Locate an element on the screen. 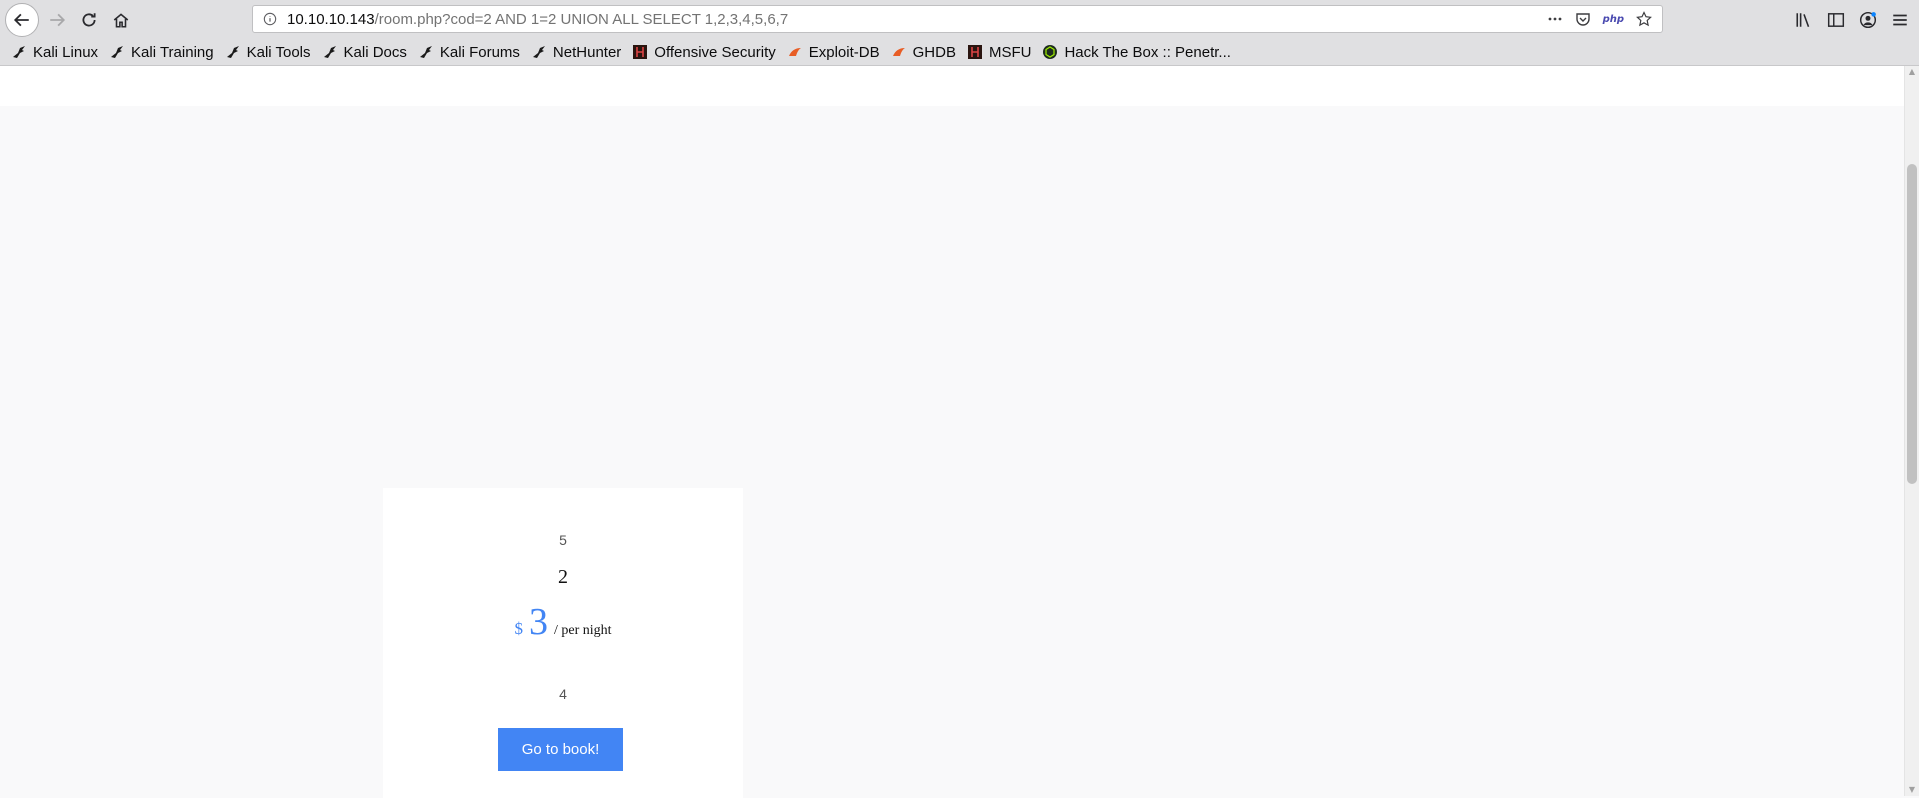 The width and height of the screenshot is (1919, 798). room-card: 5 2 $ 3 / per night 4 Go to book! is located at coordinates (563, 643).